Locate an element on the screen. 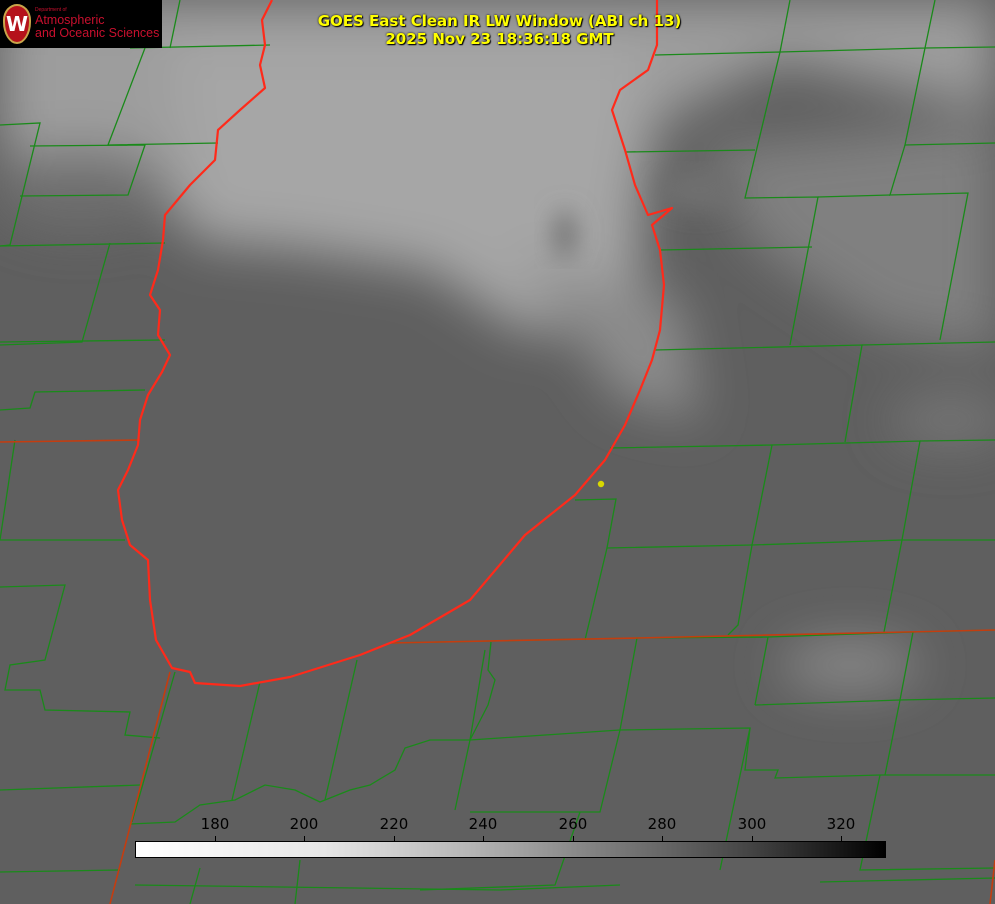 This screenshot has height=904, width=995. colorbar-tick-label: 280 is located at coordinates (662, 824).